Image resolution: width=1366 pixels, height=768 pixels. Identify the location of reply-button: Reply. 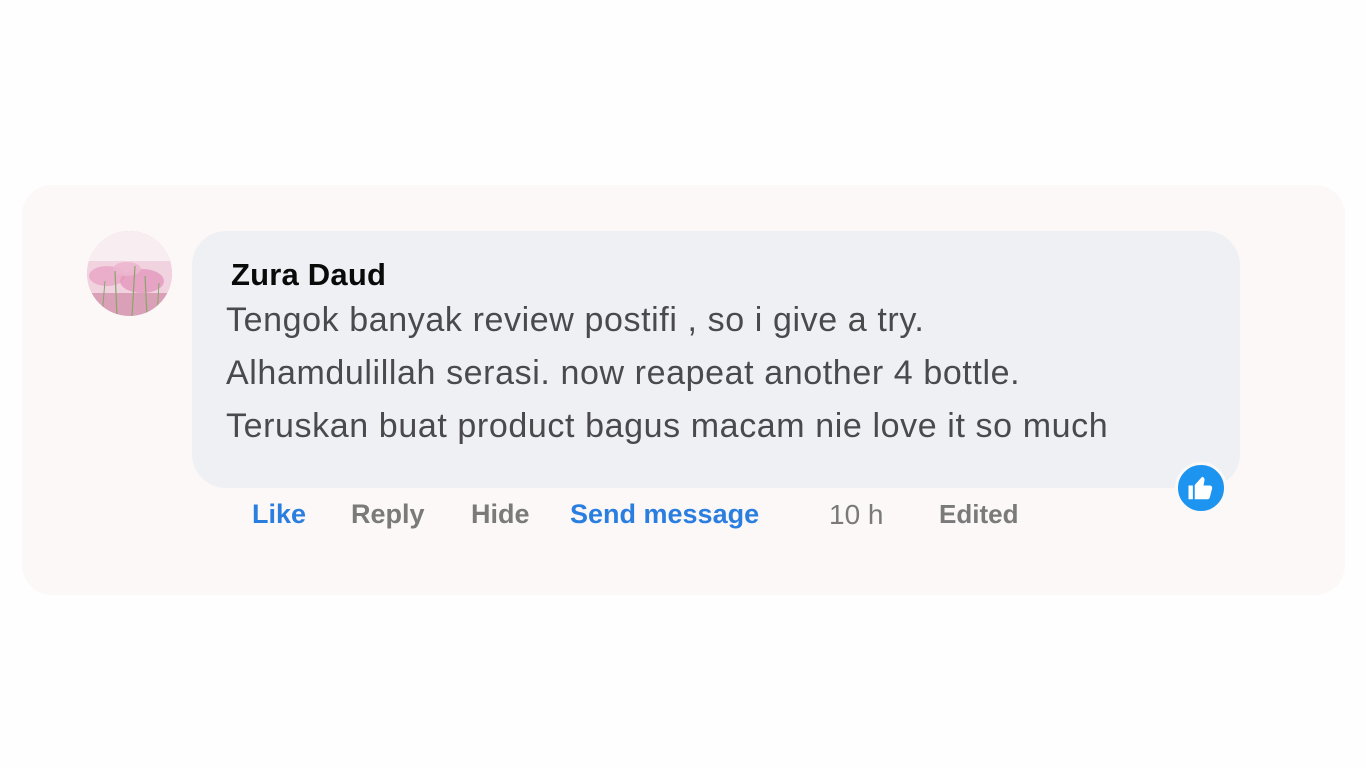
(388, 514).